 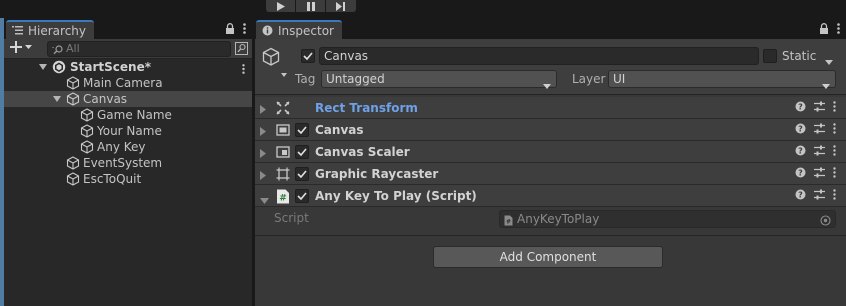 What do you see at coordinates (306, 30) in the screenshot?
I see `tab-inspector-label: Inspector` at bounding box center [306, 30].